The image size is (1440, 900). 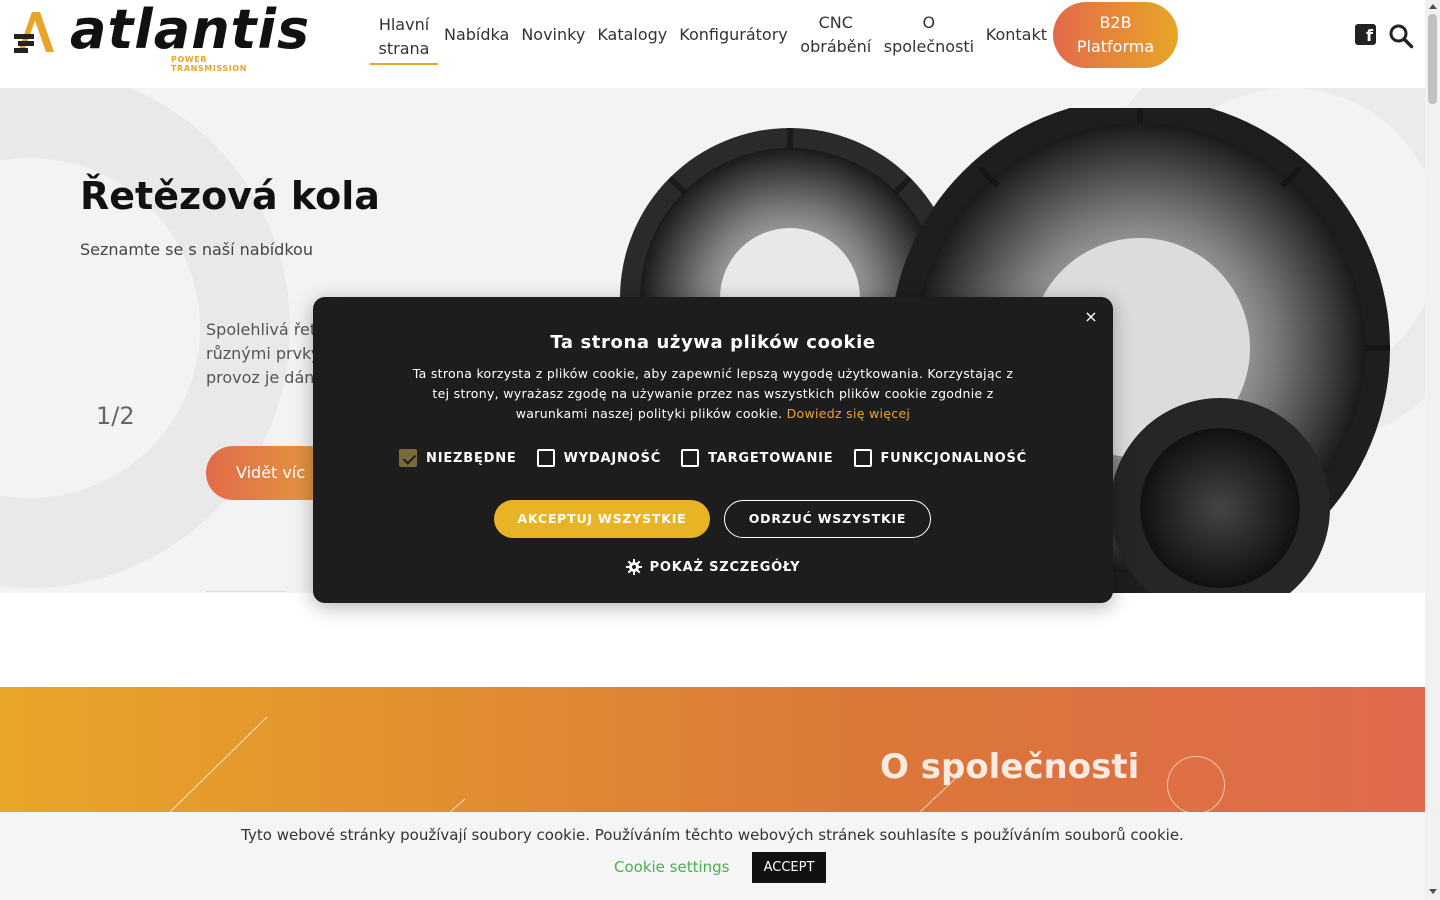 What do you see at coordinates (1401, 36) in the screenshot?
I see `search-icon` at bounding box center [1401, 36].